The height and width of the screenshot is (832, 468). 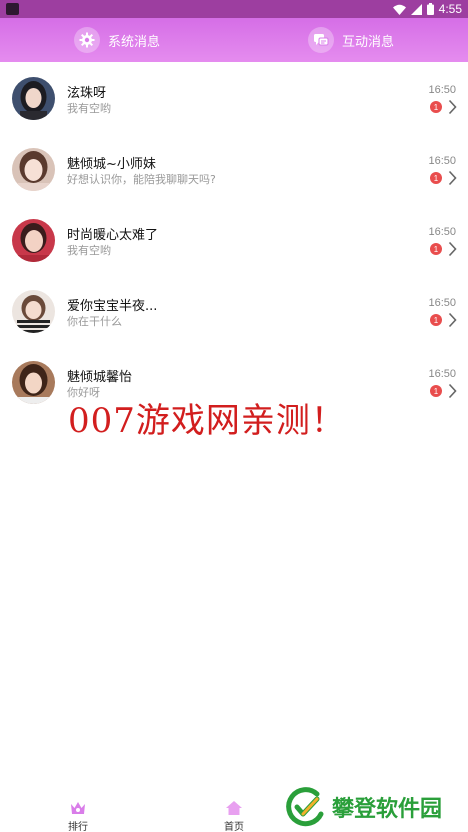 I want to click on list-item: 时尚暖心太难了 我有空哟 16:50 1, so click(x=234, y=239).